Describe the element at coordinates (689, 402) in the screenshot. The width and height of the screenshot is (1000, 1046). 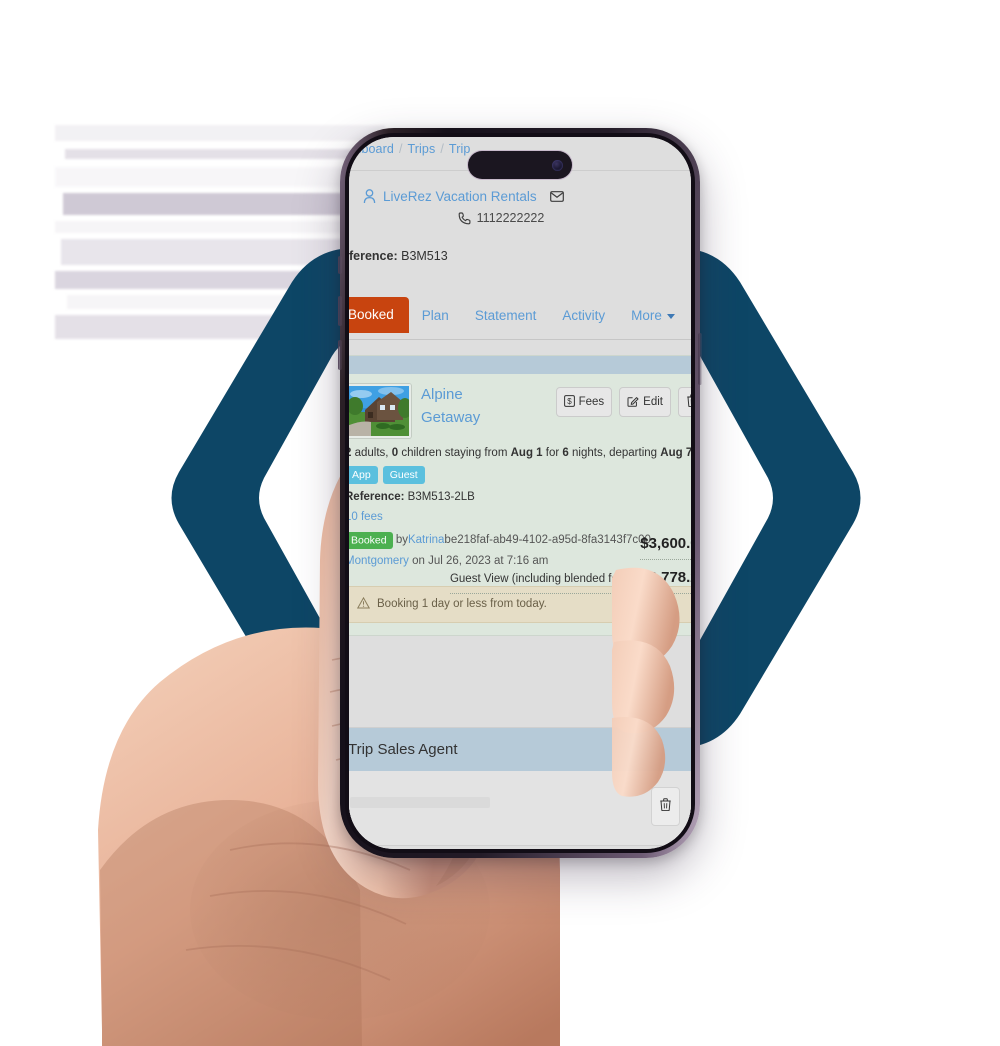
I see `trash-icon` at that location.